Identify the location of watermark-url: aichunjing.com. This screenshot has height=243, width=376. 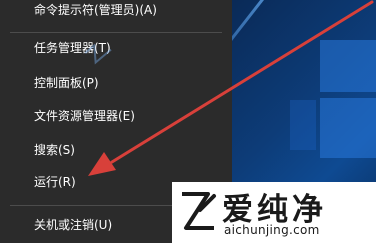
(272, 230).